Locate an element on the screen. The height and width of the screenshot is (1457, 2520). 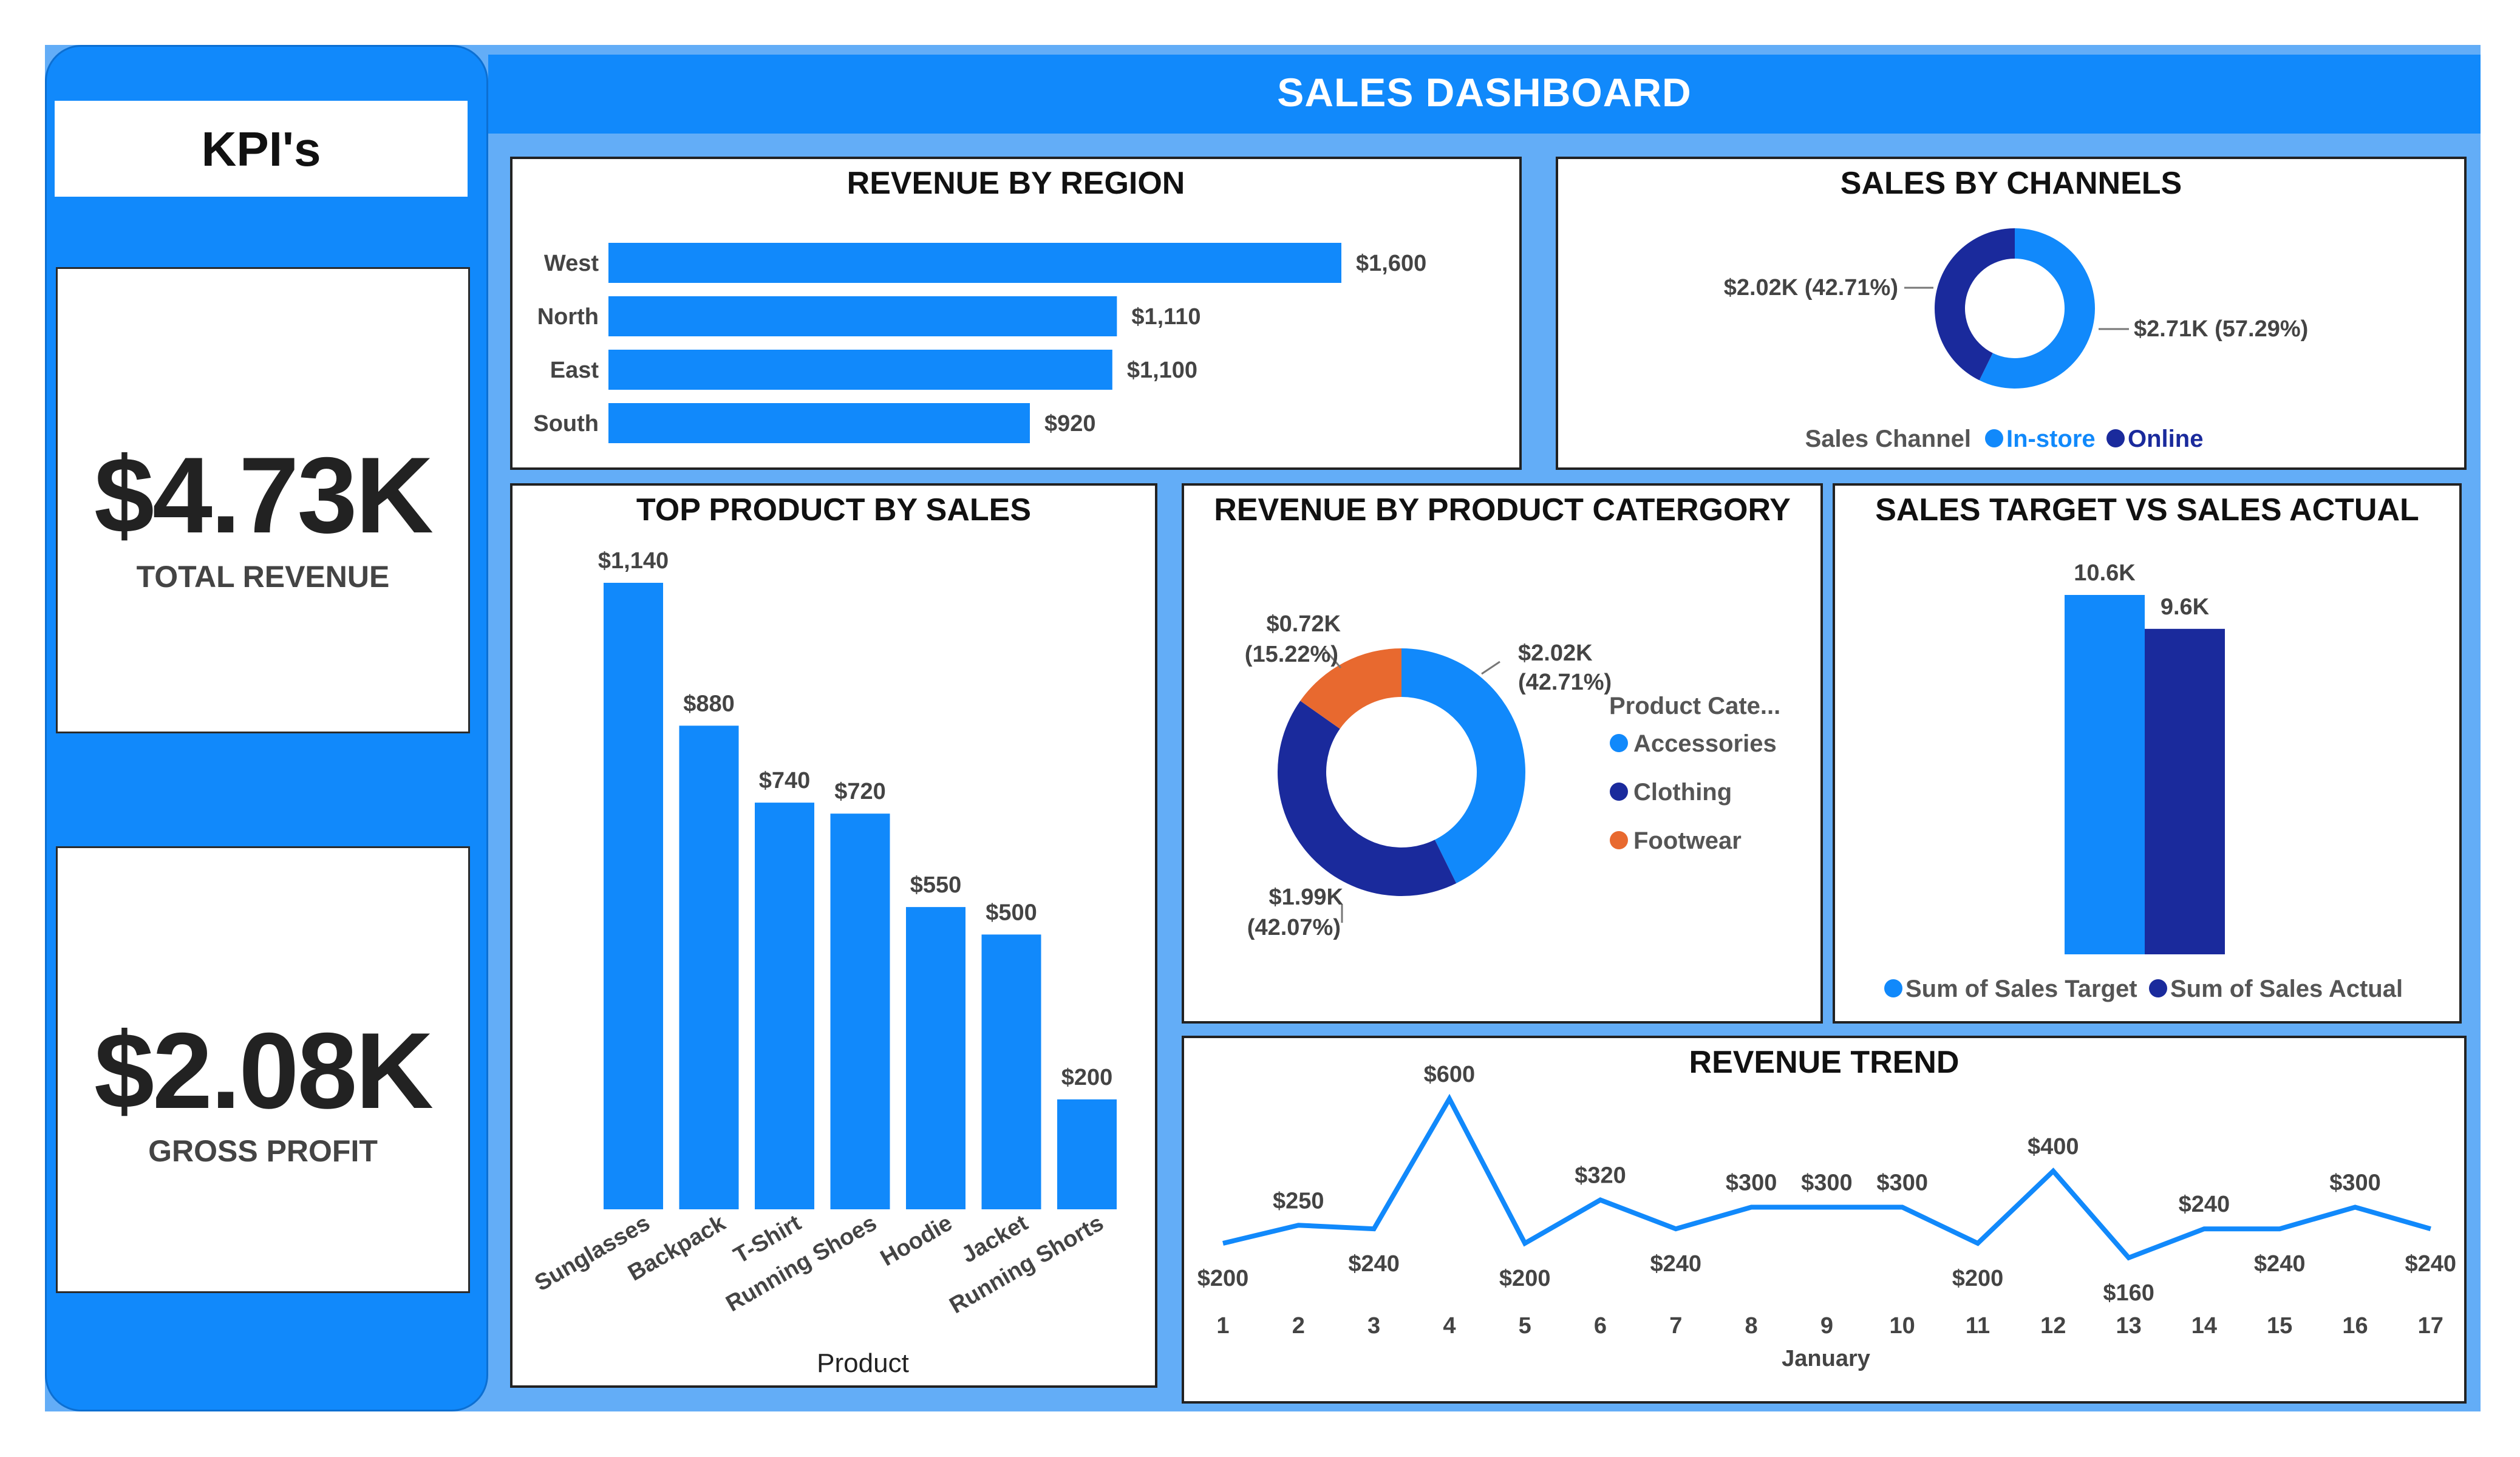
legend-actual-label: Sum of Sales Actual is located at coordinates (2286, 989).